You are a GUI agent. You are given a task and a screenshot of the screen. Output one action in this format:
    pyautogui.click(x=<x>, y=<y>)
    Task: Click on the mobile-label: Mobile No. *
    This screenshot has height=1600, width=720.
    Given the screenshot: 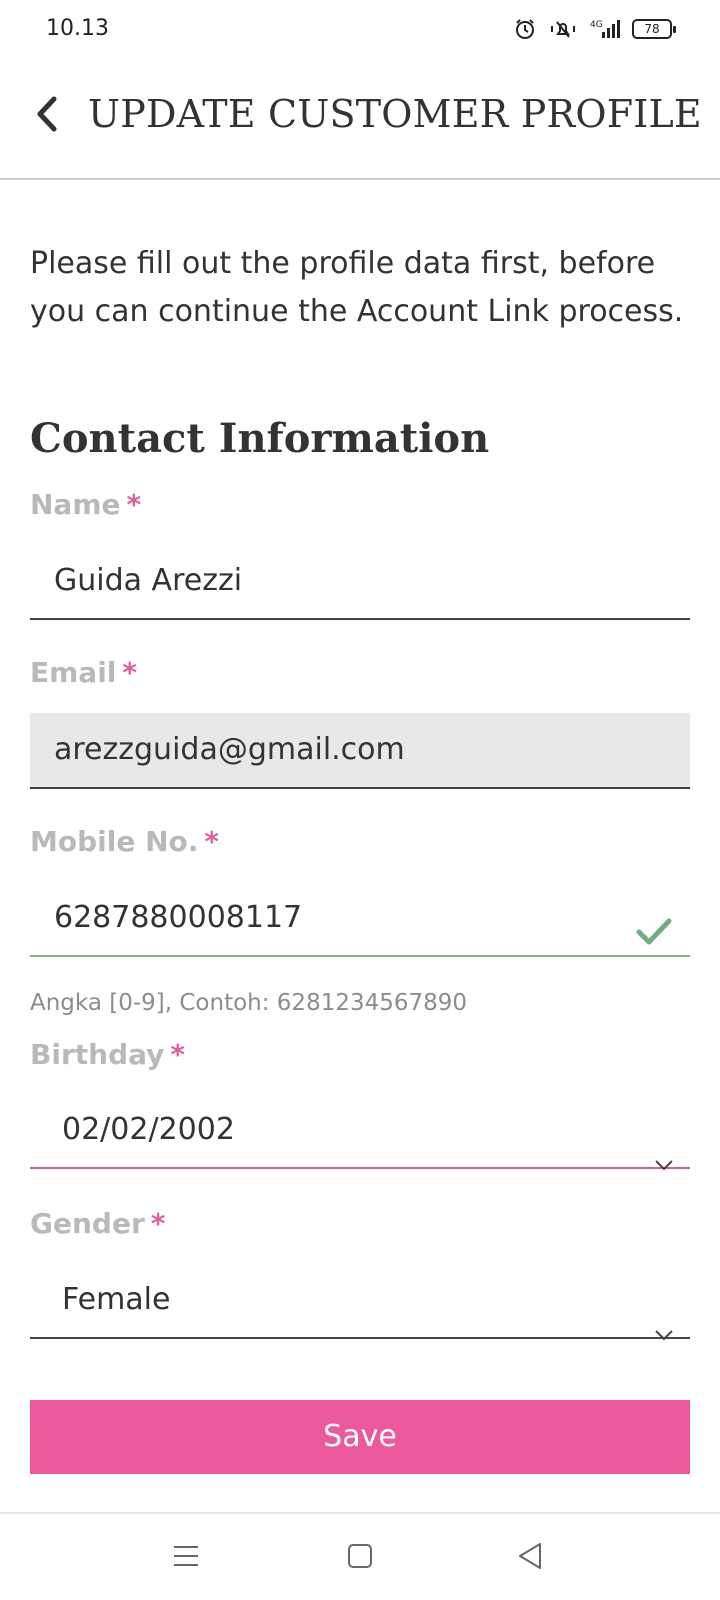 What is the action you would take?
    pyautogui.click(x=124, y=841)
    